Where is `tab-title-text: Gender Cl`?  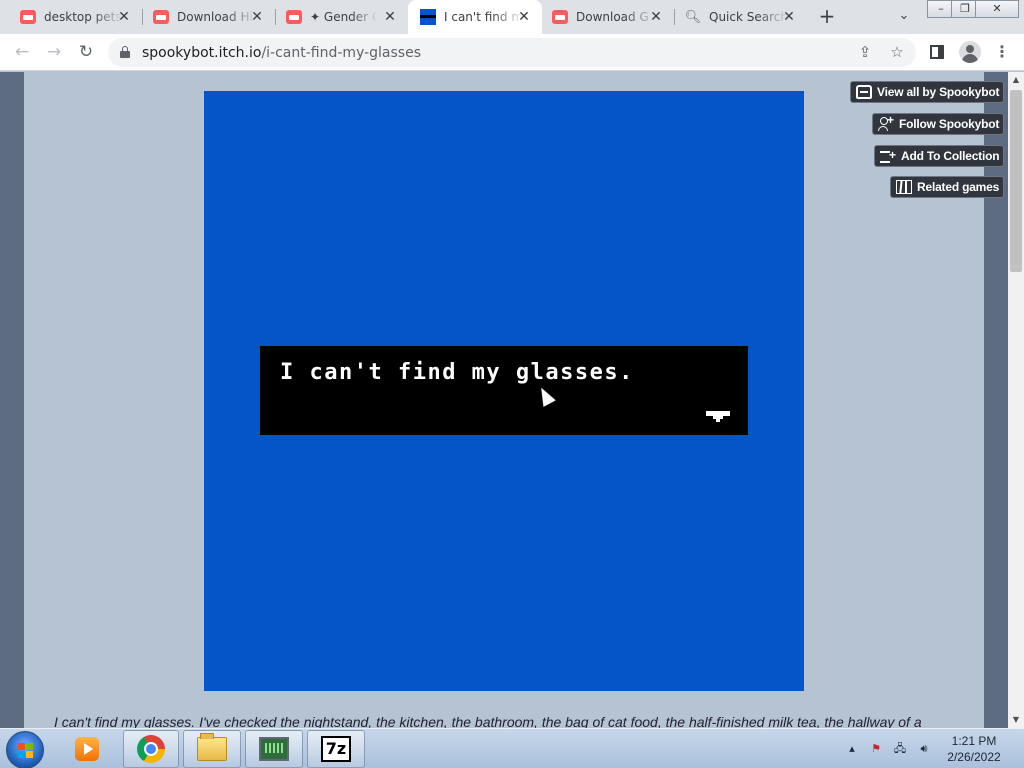
tab-title-text: Gender Cl is located at coordinates (350, 17).